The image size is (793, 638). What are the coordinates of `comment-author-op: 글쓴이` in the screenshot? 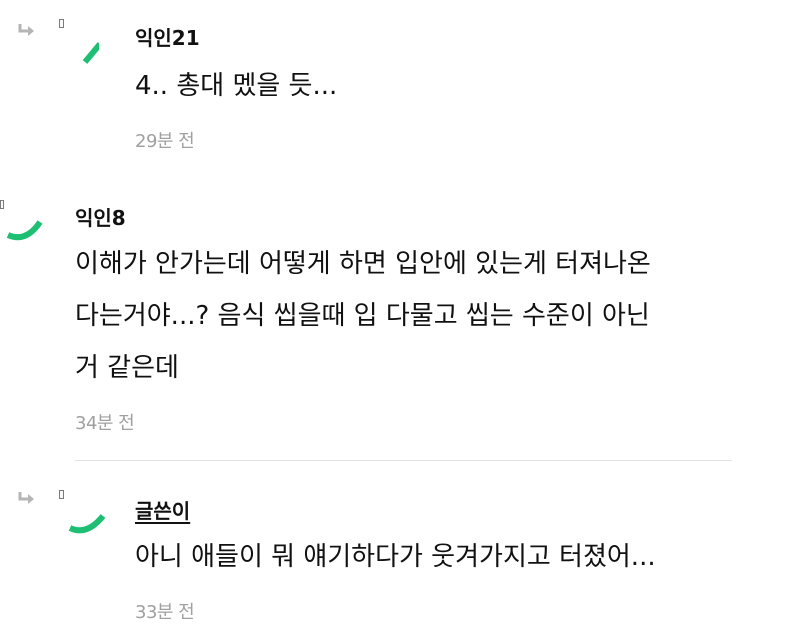 It's located at (162, 509).